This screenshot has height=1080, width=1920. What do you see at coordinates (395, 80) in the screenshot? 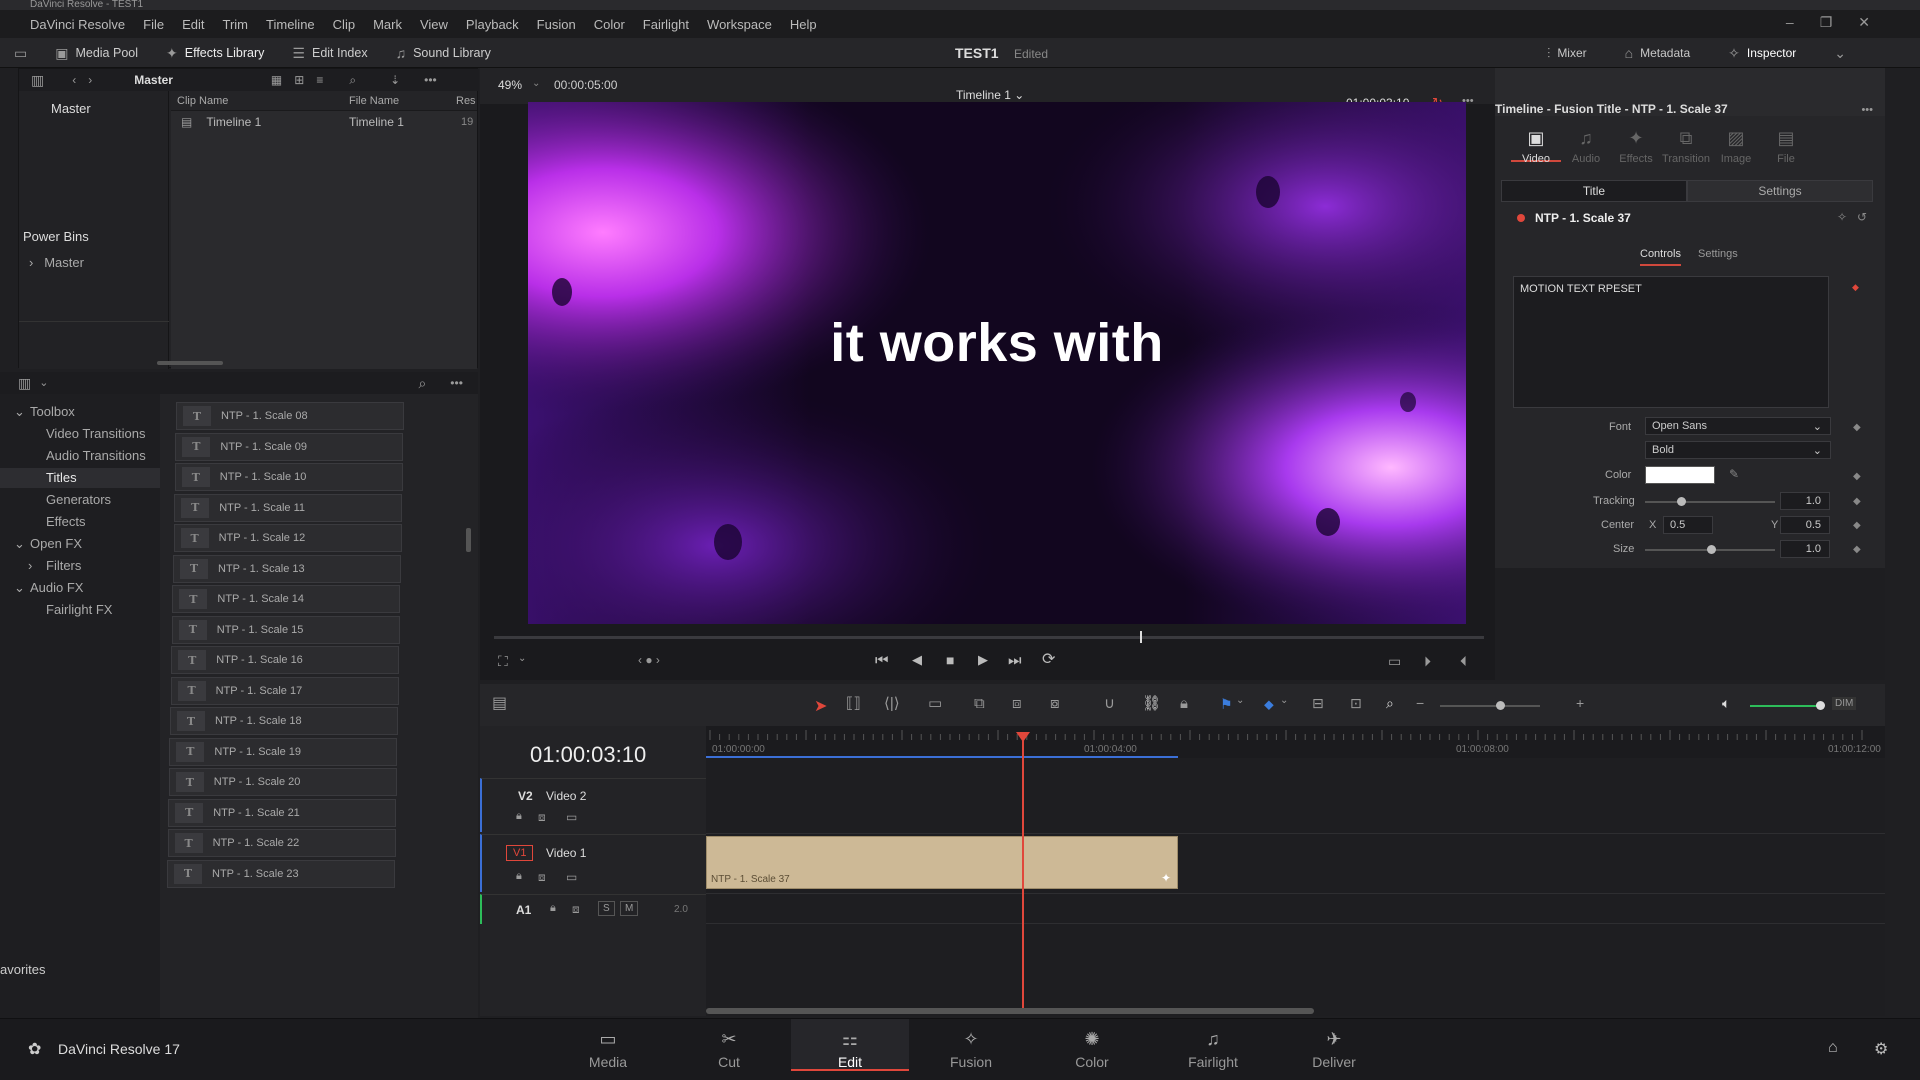
I see `sort-icon: ⇣` at bounding box center [395, 80].